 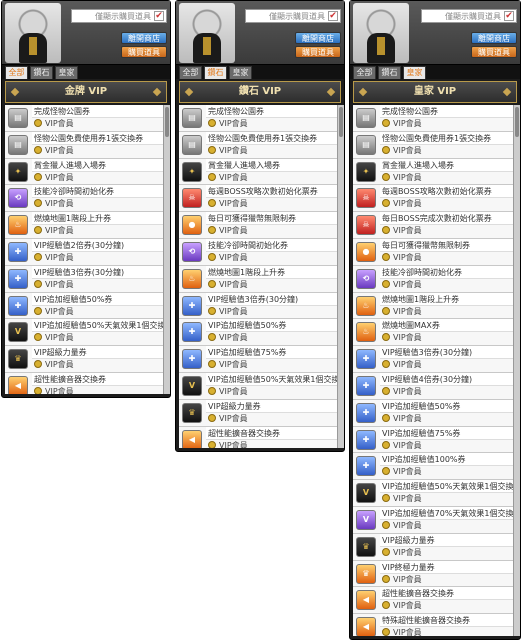 I want to click on item-name: 每日BOSS完成次數初始化票券, so click(x=448, y=219).